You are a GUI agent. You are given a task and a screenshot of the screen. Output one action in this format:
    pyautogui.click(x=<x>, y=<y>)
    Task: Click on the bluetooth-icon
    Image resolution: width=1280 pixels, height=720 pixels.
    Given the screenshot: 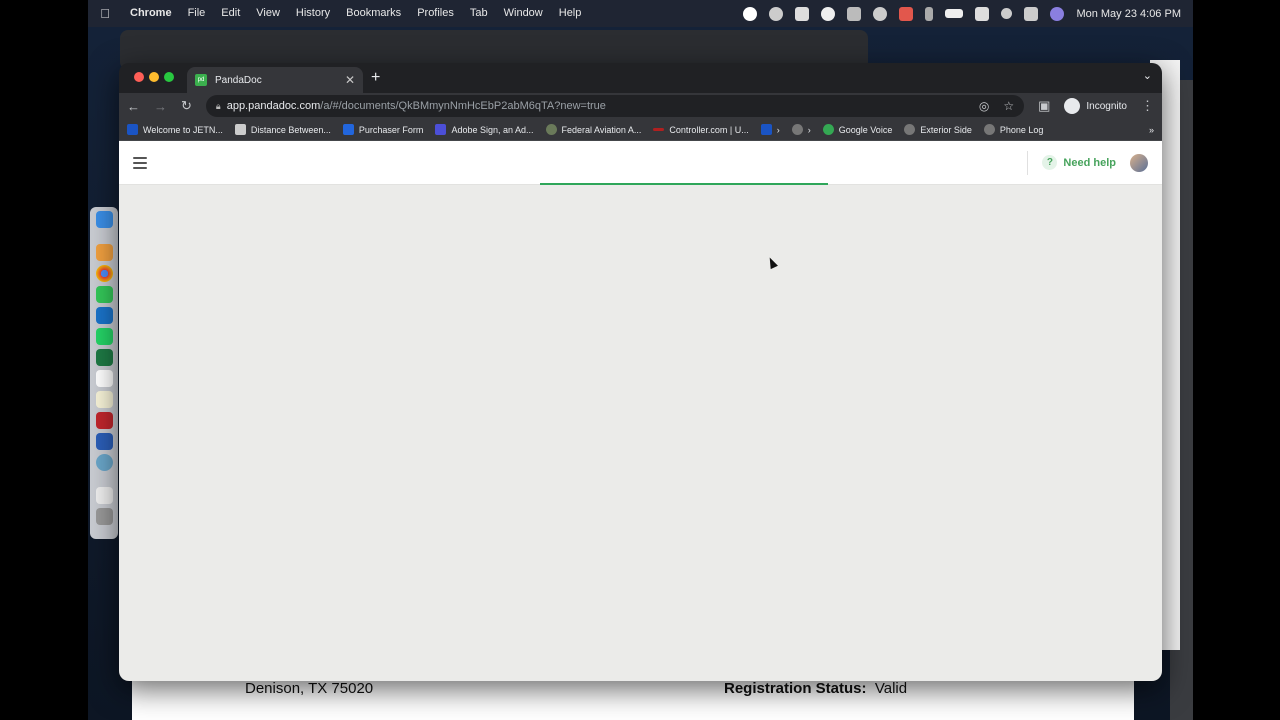 What is the action you would take?
    pyautogui.click(x=929, y=13)
    